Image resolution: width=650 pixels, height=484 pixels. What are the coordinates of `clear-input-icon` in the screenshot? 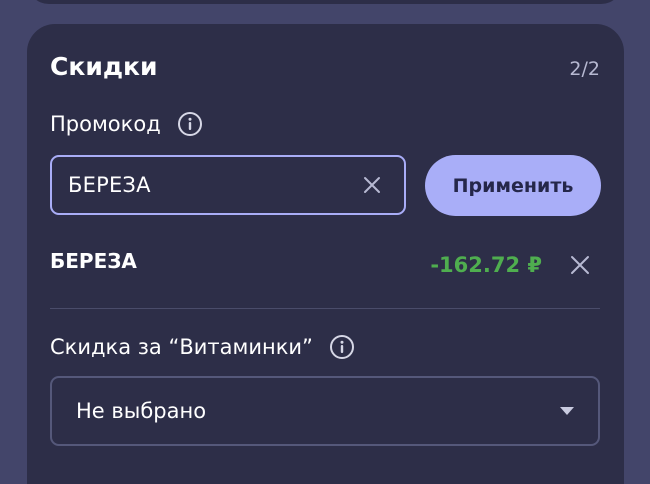 It's located at (372, 185).